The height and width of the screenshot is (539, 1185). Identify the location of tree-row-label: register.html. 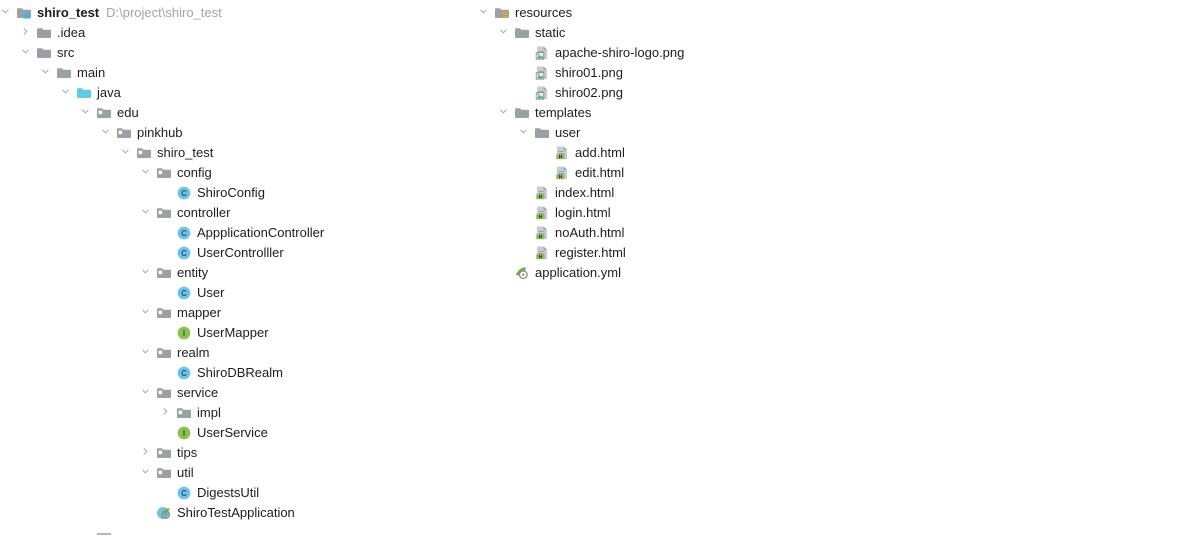
(590, 252).